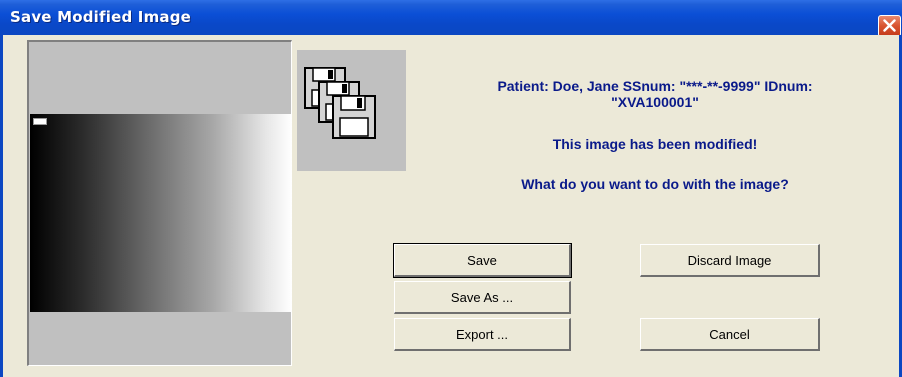 The width and height of the screenshot is (902, 377). What do you see at coordinates (101, 17) in the screenshot?
I see `window-title: Save Modified Image` at bounding box center [101, 17].